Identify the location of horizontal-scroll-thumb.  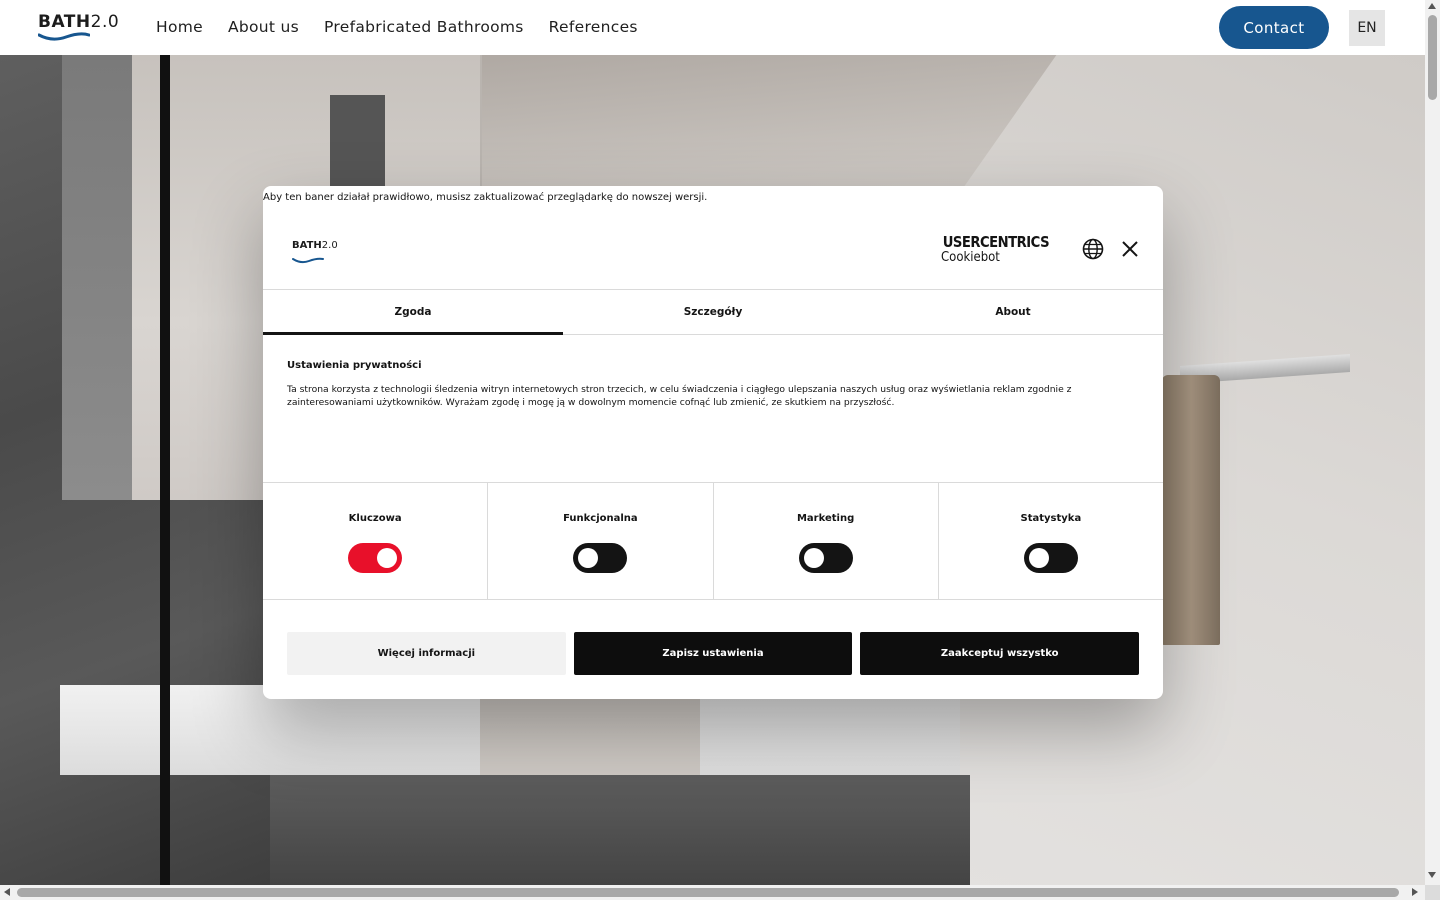
(708, 892).